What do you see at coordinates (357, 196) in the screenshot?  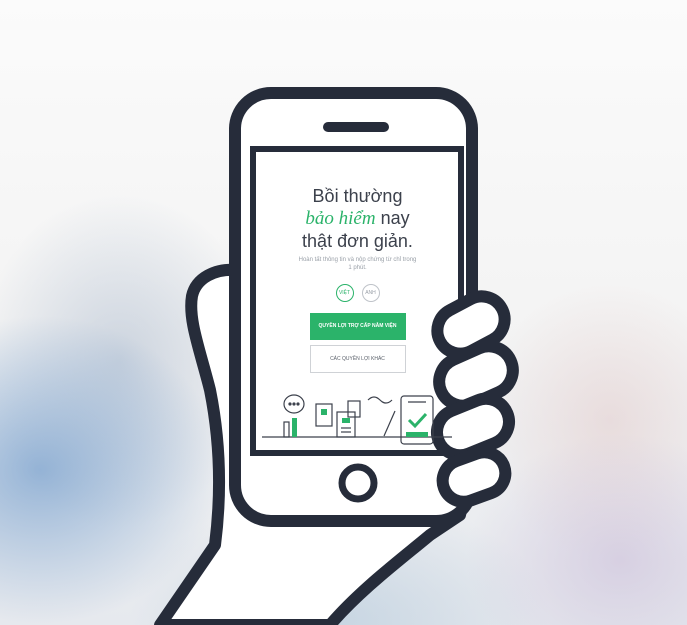 I see `headline-line-1: Bồi thường` at bounding box center [357, 196].